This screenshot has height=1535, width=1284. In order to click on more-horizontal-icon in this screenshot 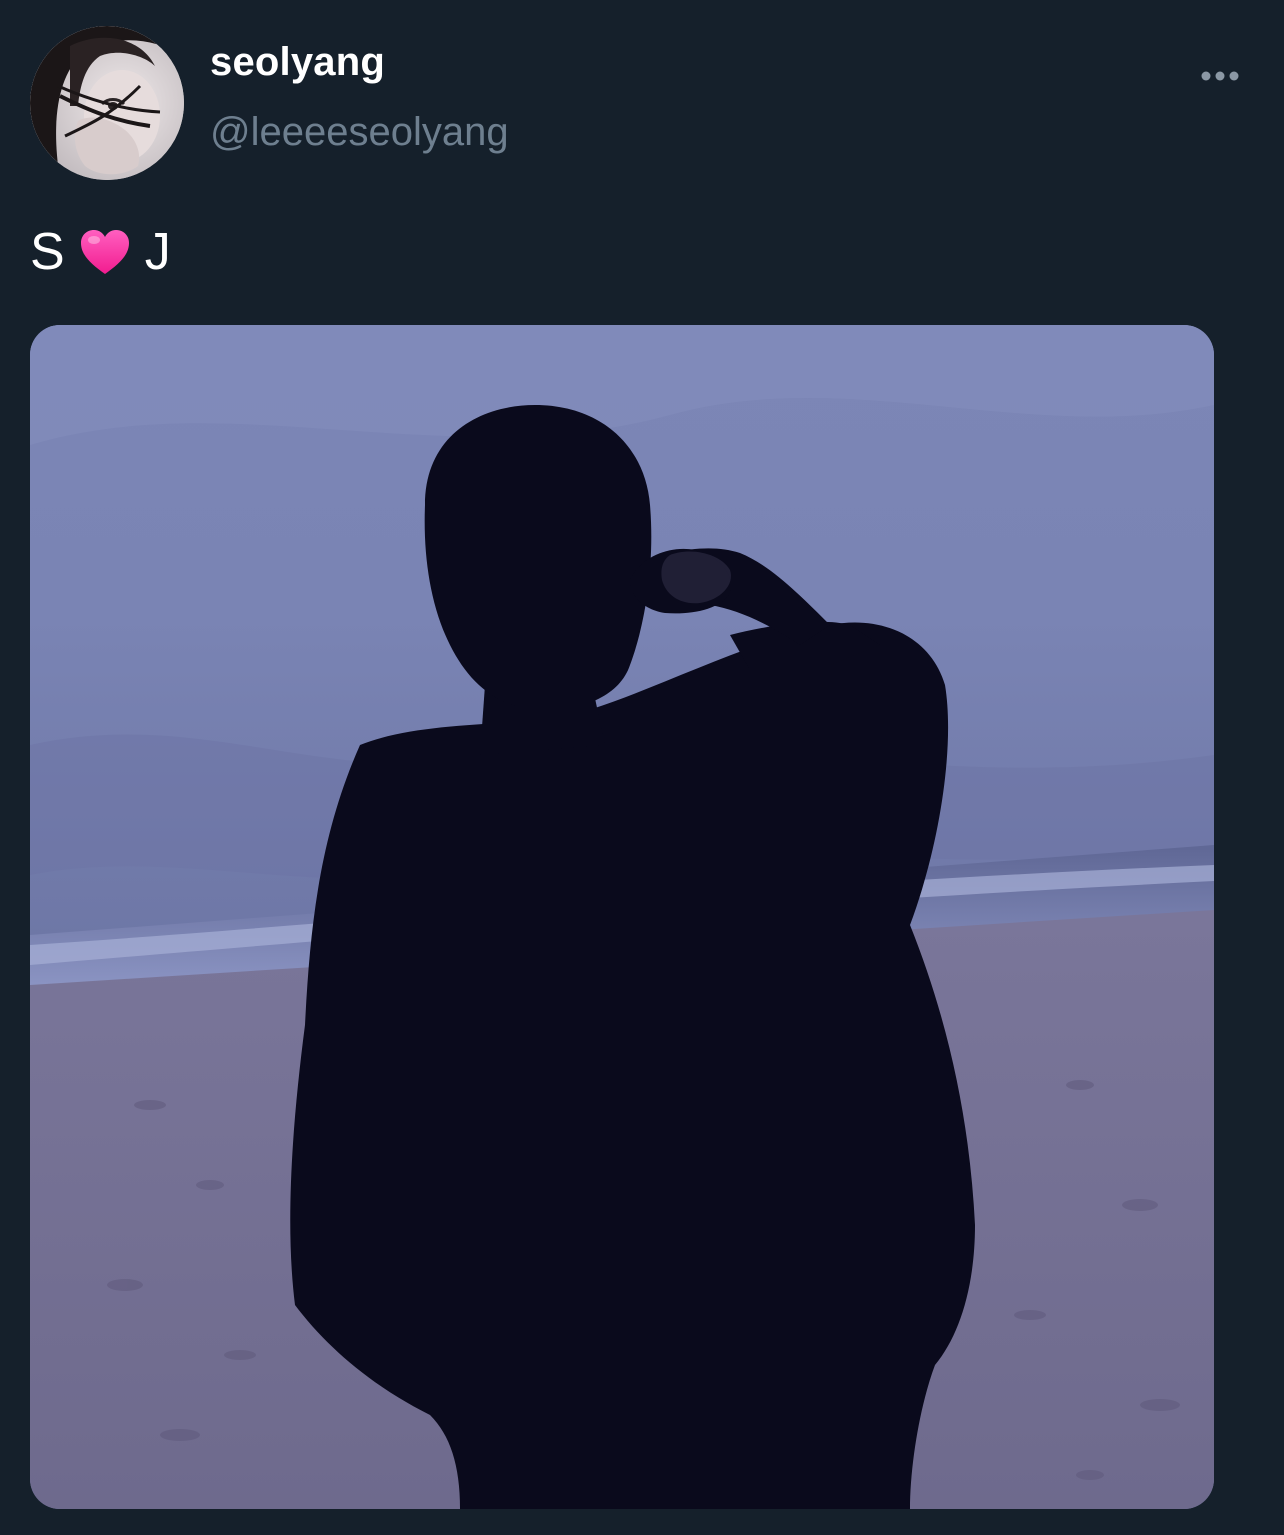, I will do `click(1220, 76)`.